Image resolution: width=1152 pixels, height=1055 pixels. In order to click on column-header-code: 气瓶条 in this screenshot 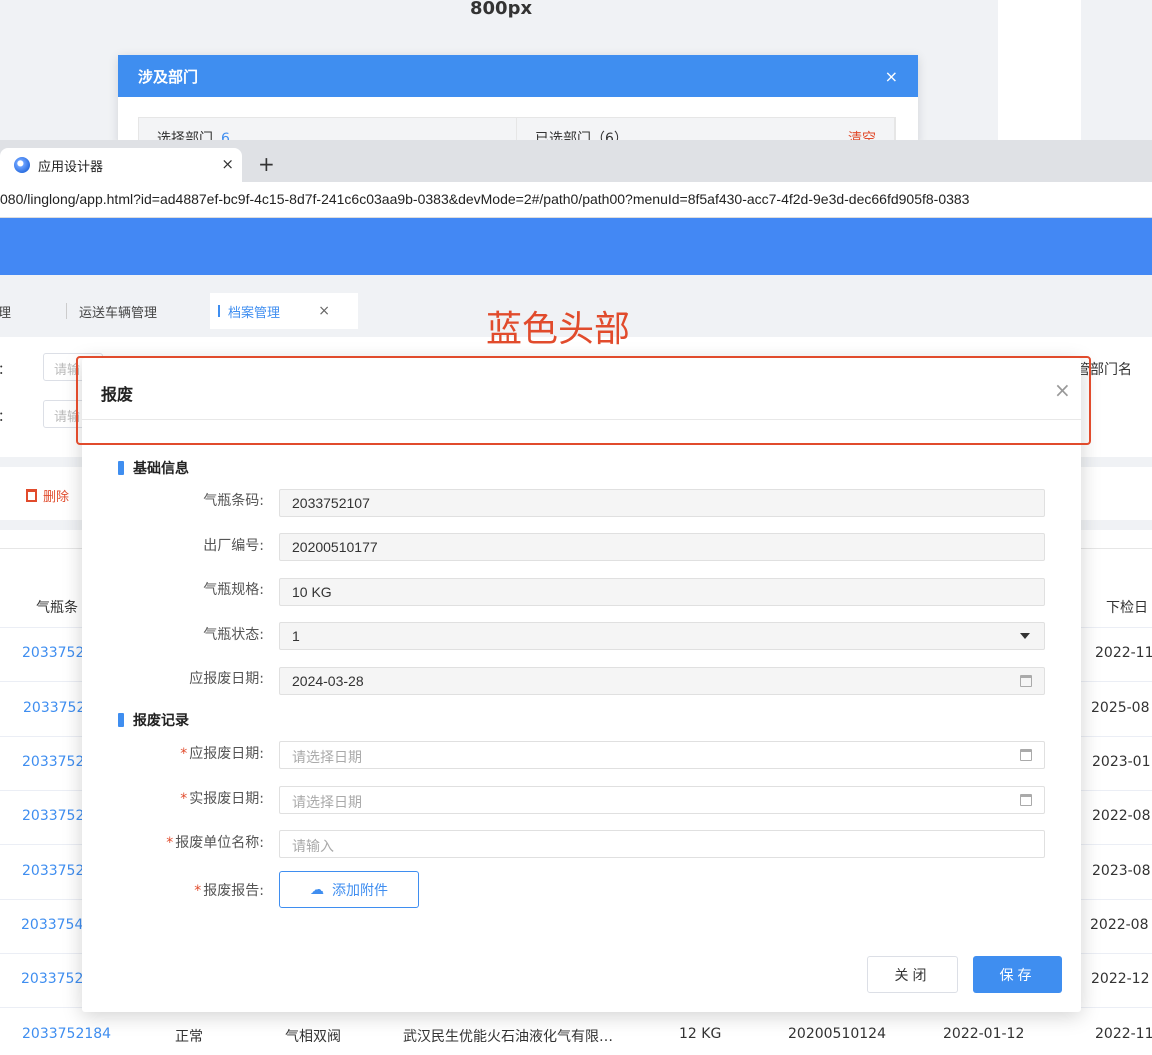, I will do `click(57, 608)`.